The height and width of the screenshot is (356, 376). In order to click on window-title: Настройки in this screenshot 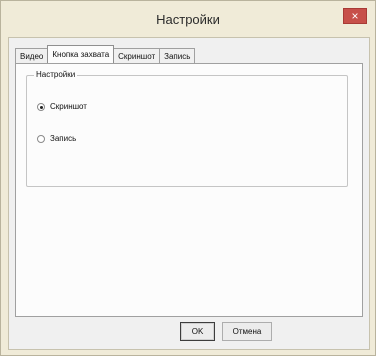, I will do `click(188, 19)`.